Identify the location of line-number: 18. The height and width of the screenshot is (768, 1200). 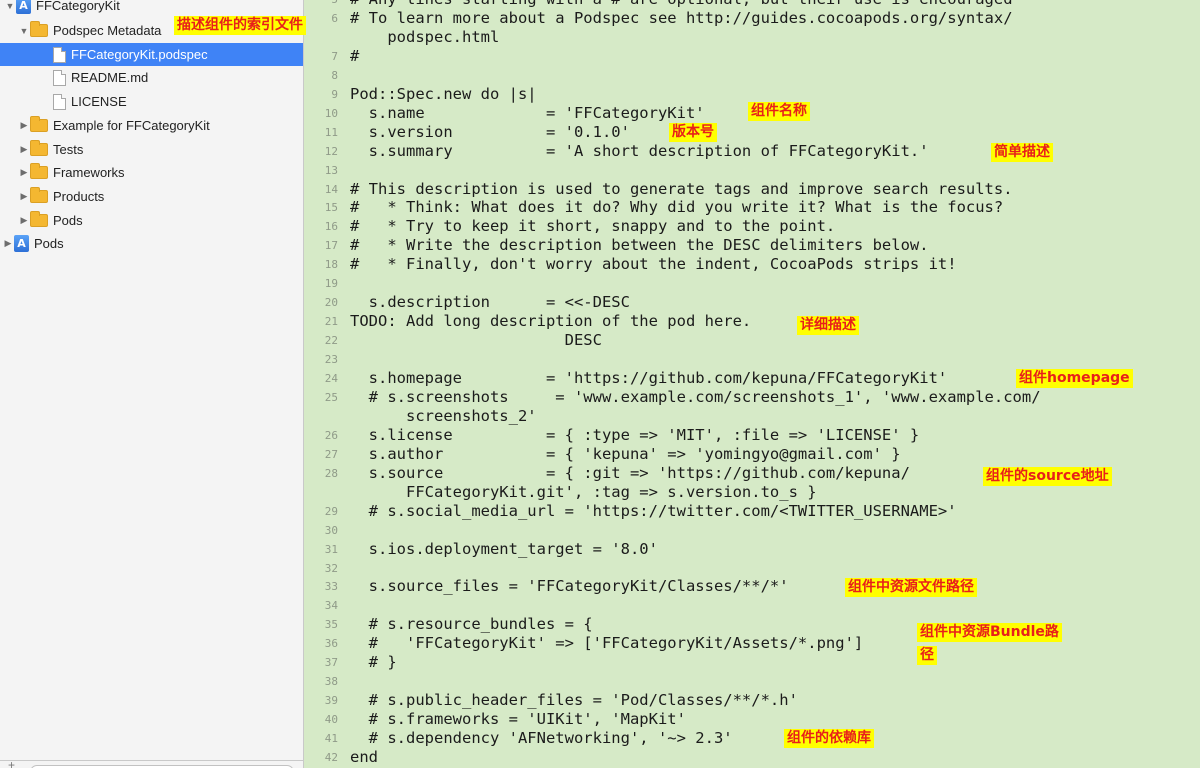
(331, 265).